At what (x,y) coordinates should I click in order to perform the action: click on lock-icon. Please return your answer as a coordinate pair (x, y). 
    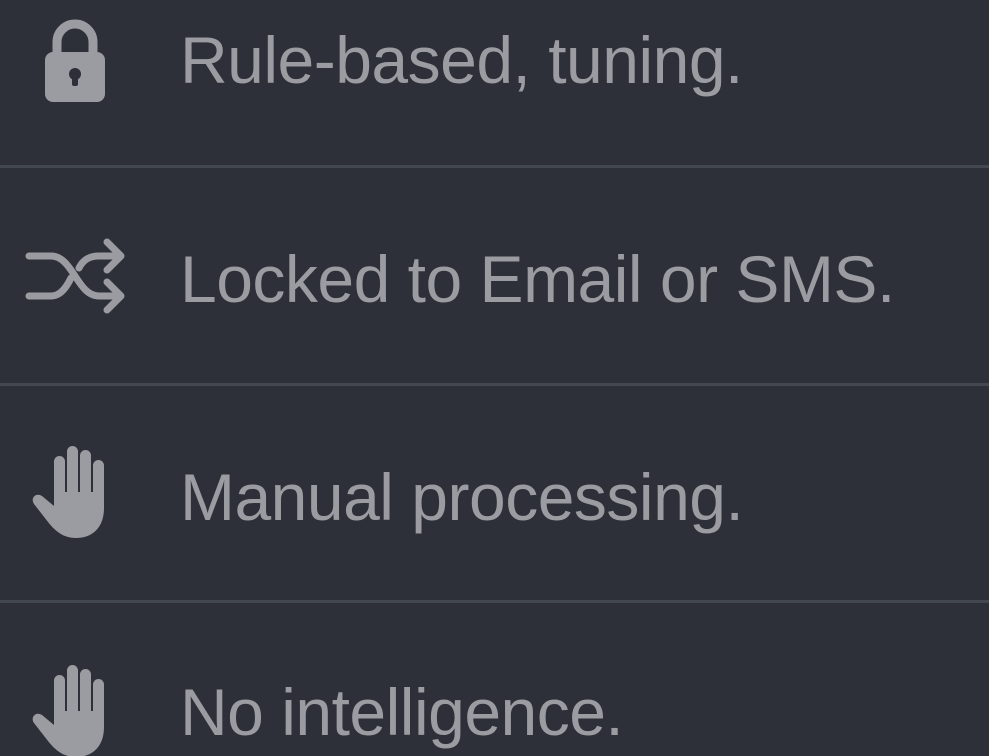
    Looking at the image, I should click on (75, 60).